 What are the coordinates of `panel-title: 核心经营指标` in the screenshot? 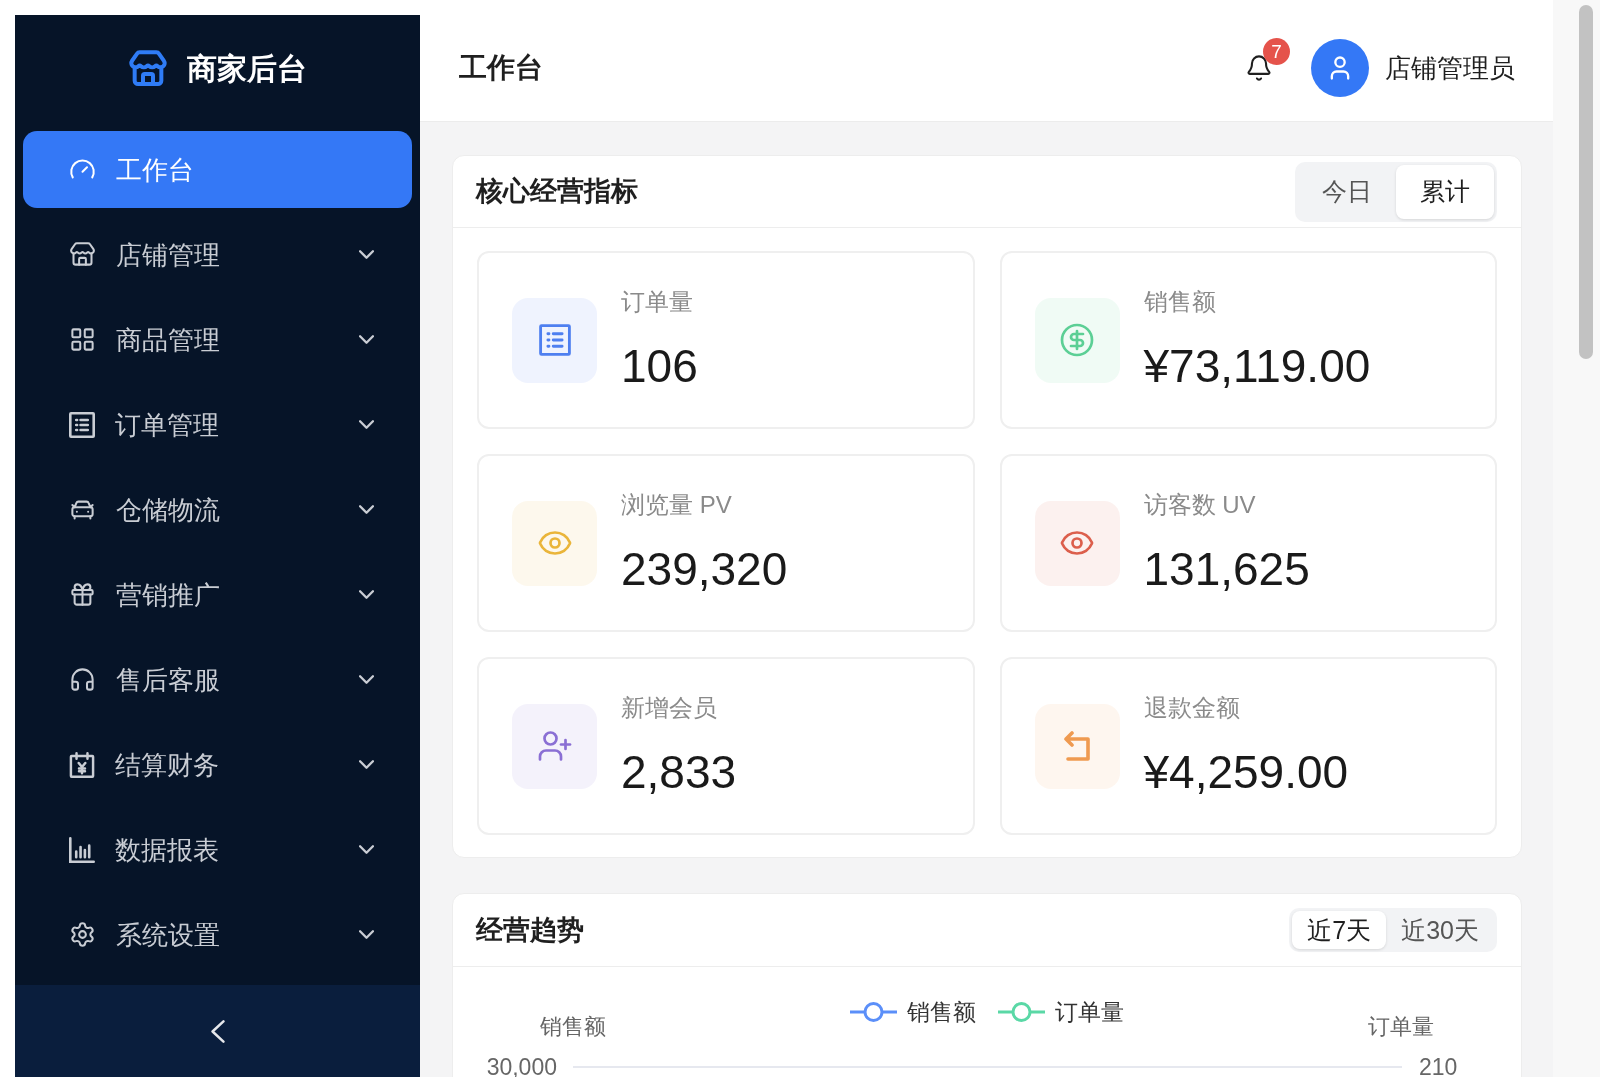 It's located at (557, 191).